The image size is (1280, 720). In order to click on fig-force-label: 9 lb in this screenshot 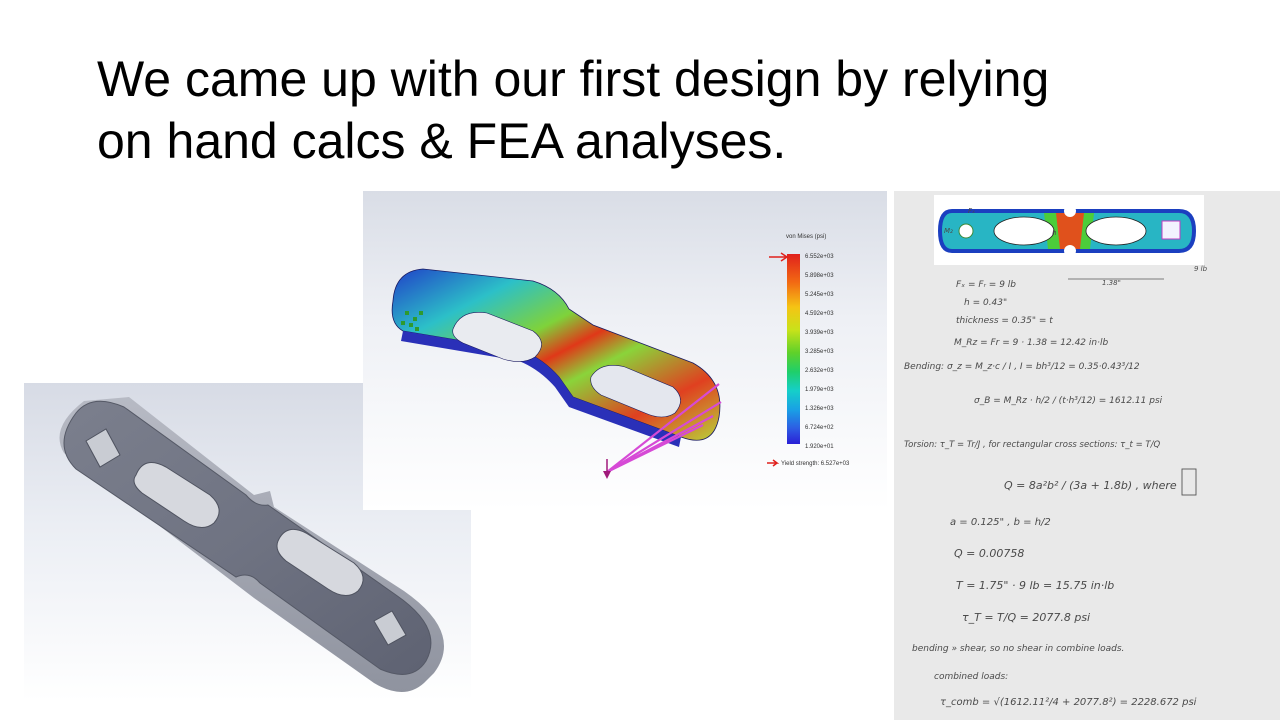, I will do `click(1201, 269)`.